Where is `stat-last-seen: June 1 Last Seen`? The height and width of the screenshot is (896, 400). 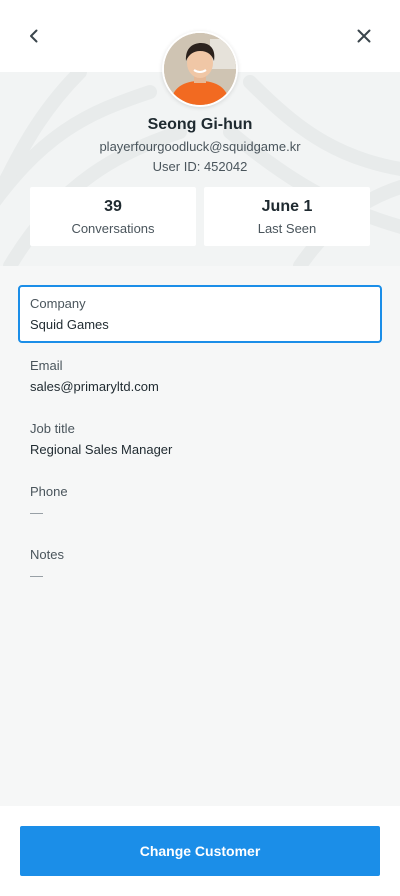 stat-last-seen: June 1 Last Seen is located at coordinates (287, 216).